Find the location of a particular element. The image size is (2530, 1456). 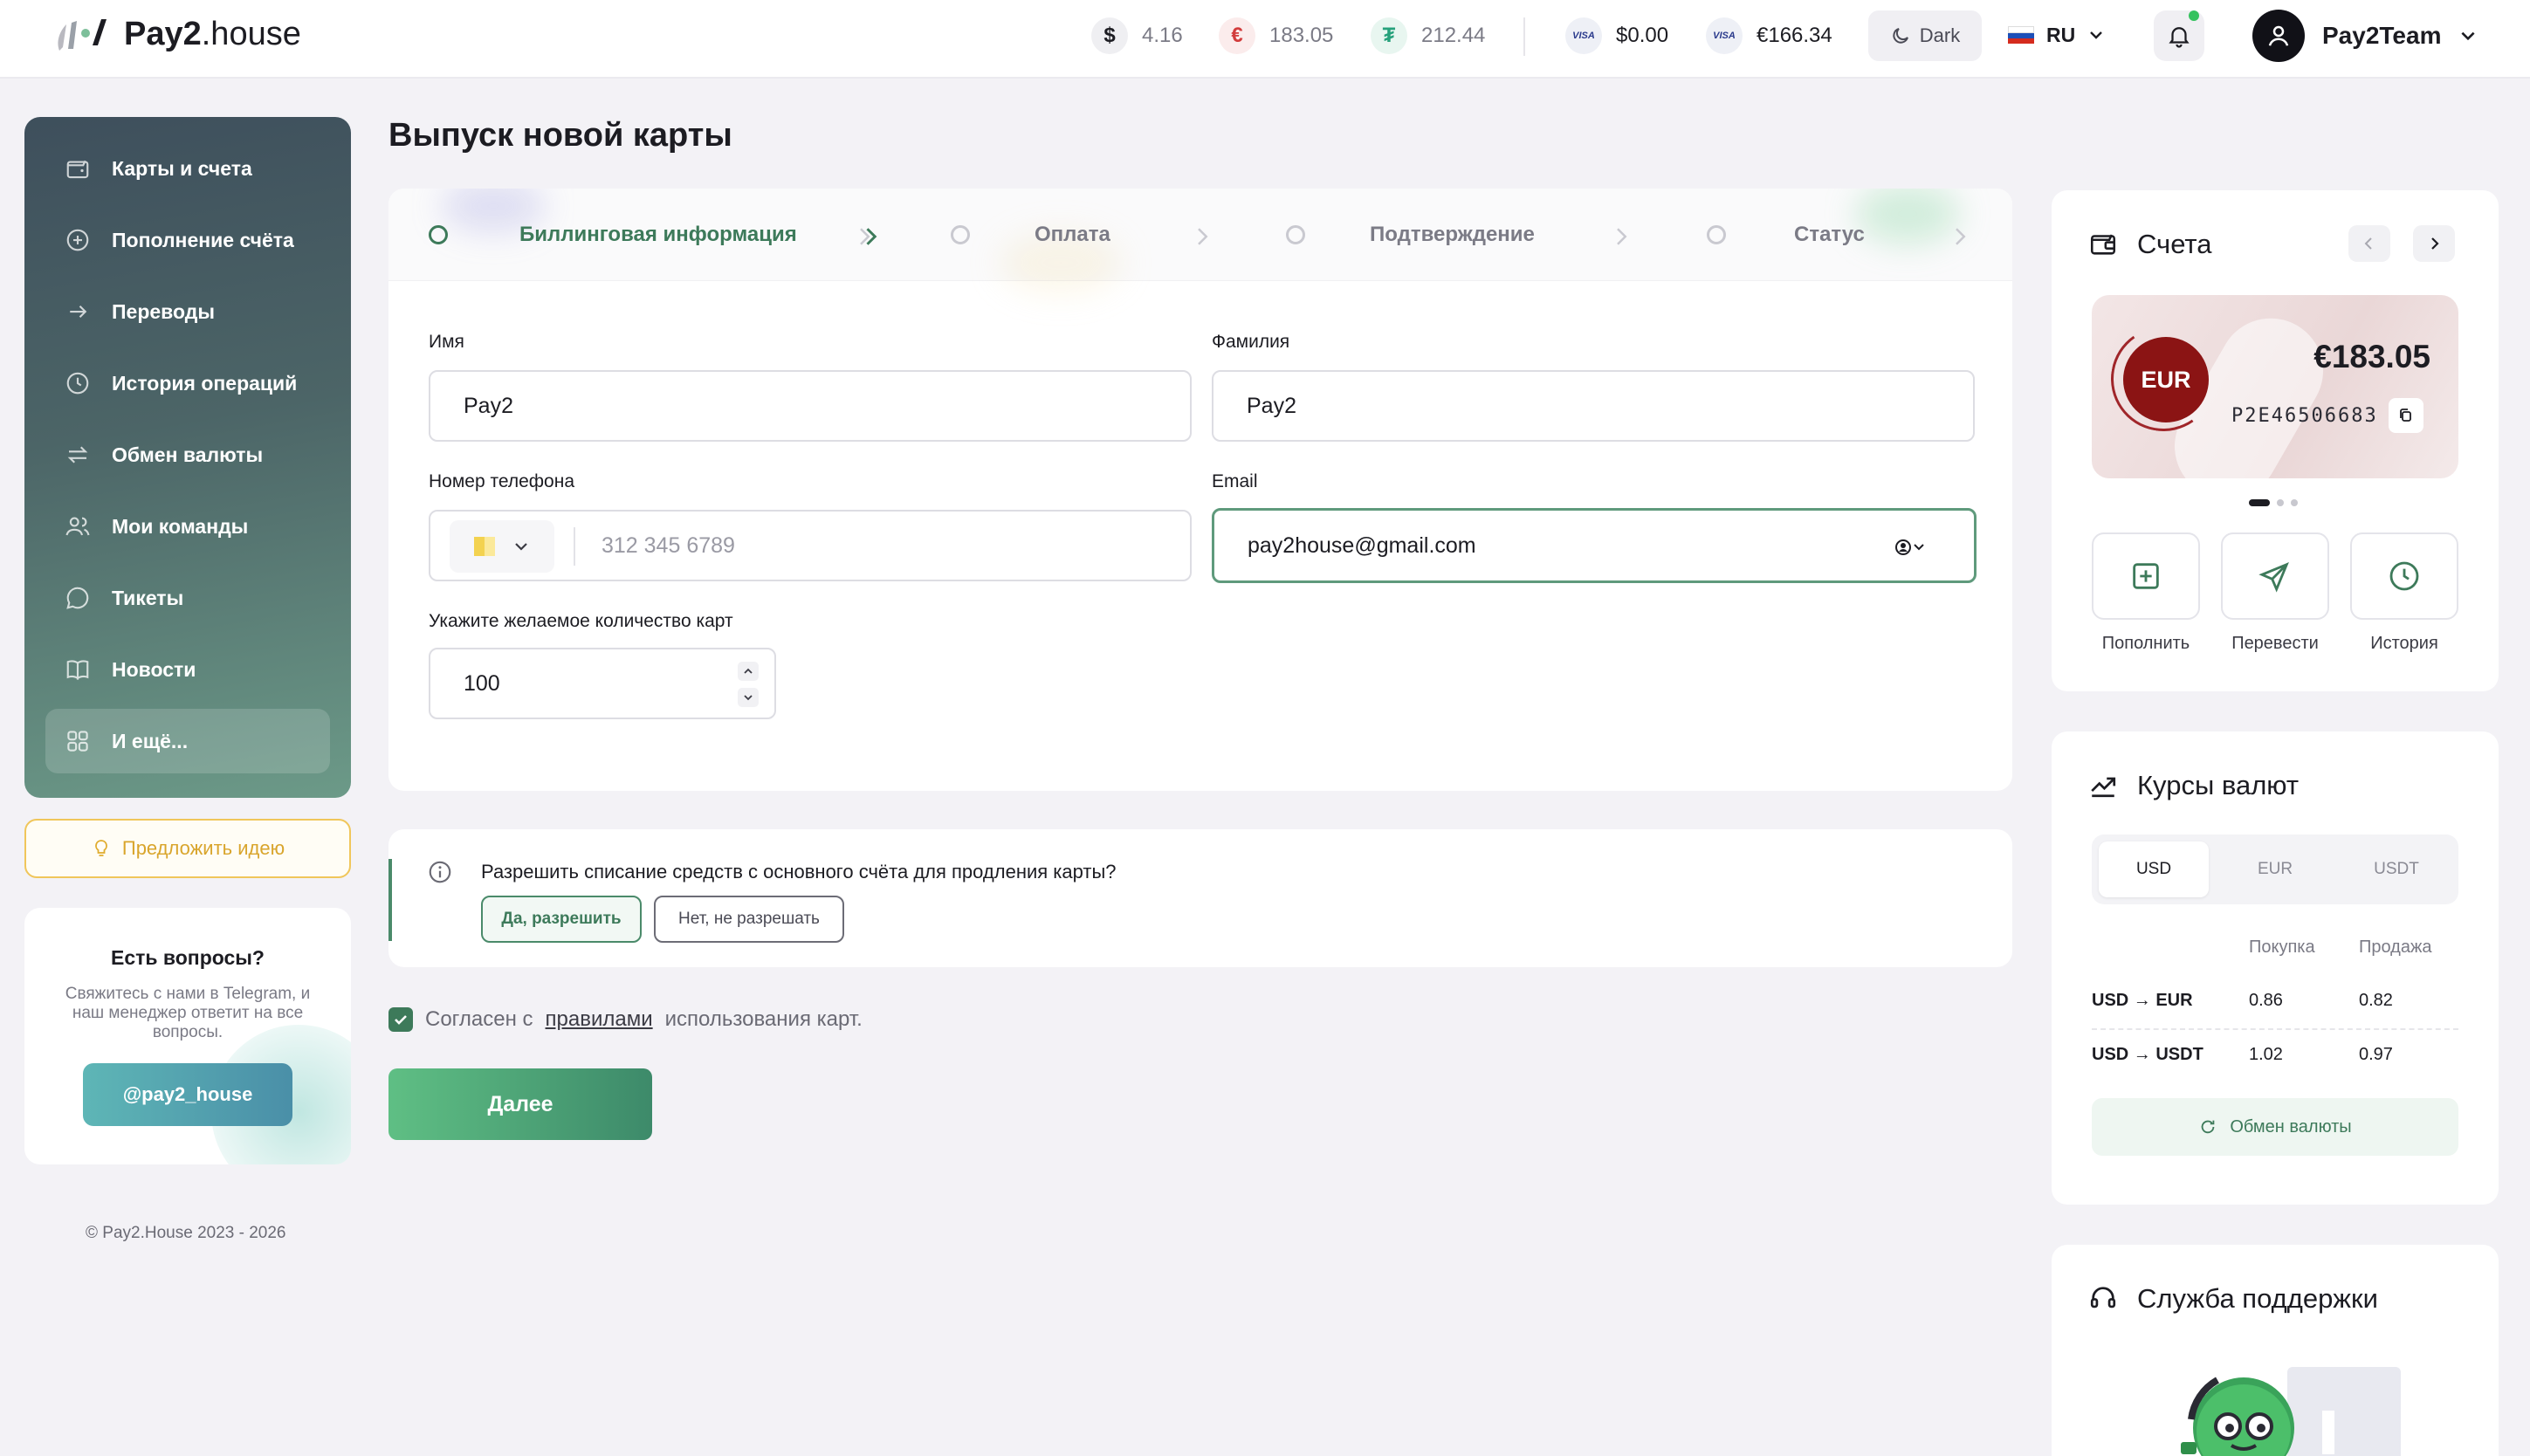

terms-agreement: Согласен с правилами использования карт. is located at coordinates (625, 1019).